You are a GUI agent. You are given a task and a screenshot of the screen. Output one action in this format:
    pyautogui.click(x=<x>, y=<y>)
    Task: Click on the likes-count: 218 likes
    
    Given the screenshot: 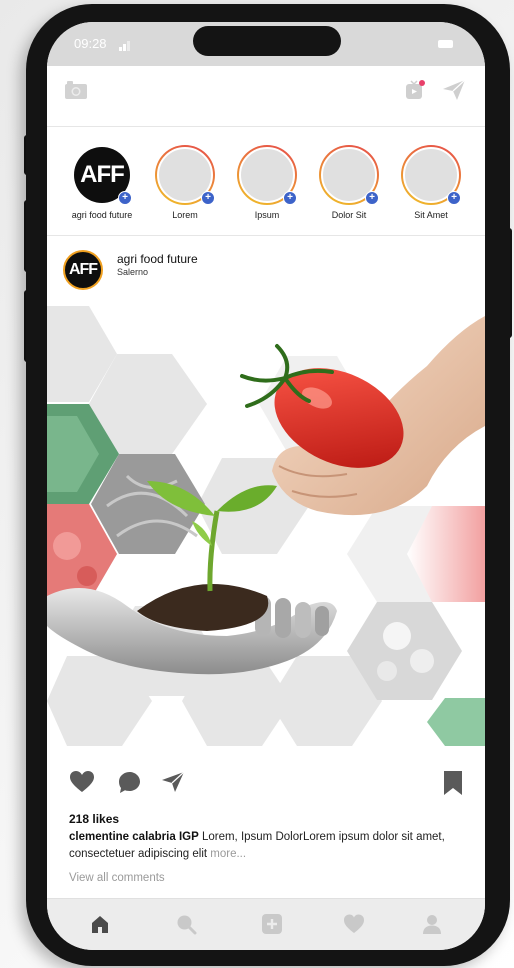 What is the action you would take?
    pyautogui.click(x=94, y=819)
    